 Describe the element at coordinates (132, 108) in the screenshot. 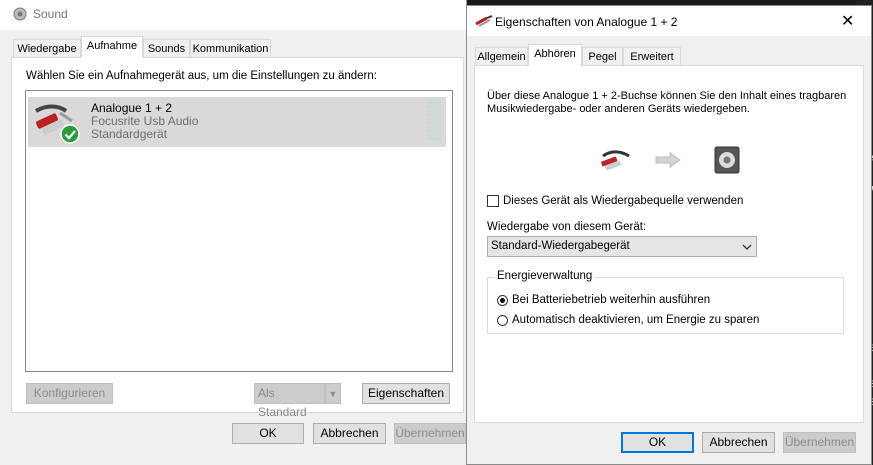

I see `device-name: Analogue 1 + 2` at that location.